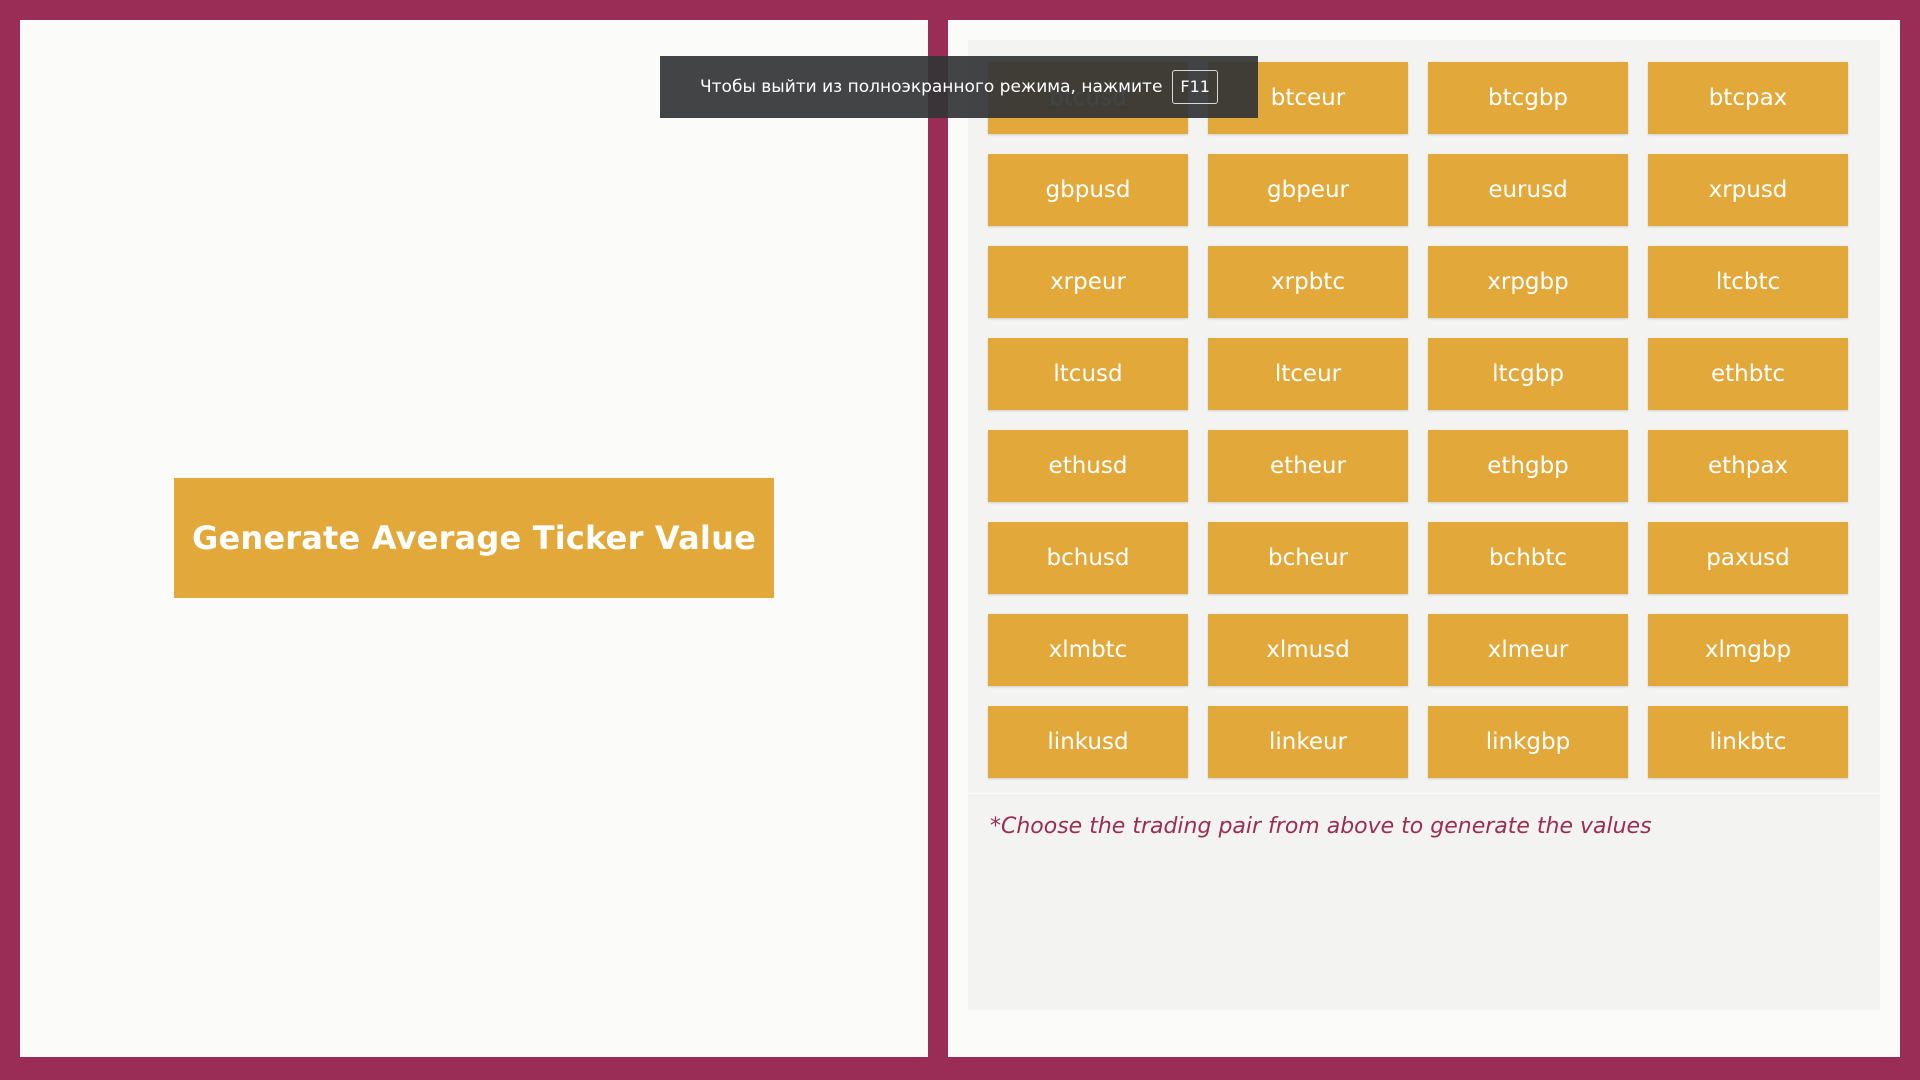  I want to click on pair-button-ethusd: ethusd, so click(1088, 466).